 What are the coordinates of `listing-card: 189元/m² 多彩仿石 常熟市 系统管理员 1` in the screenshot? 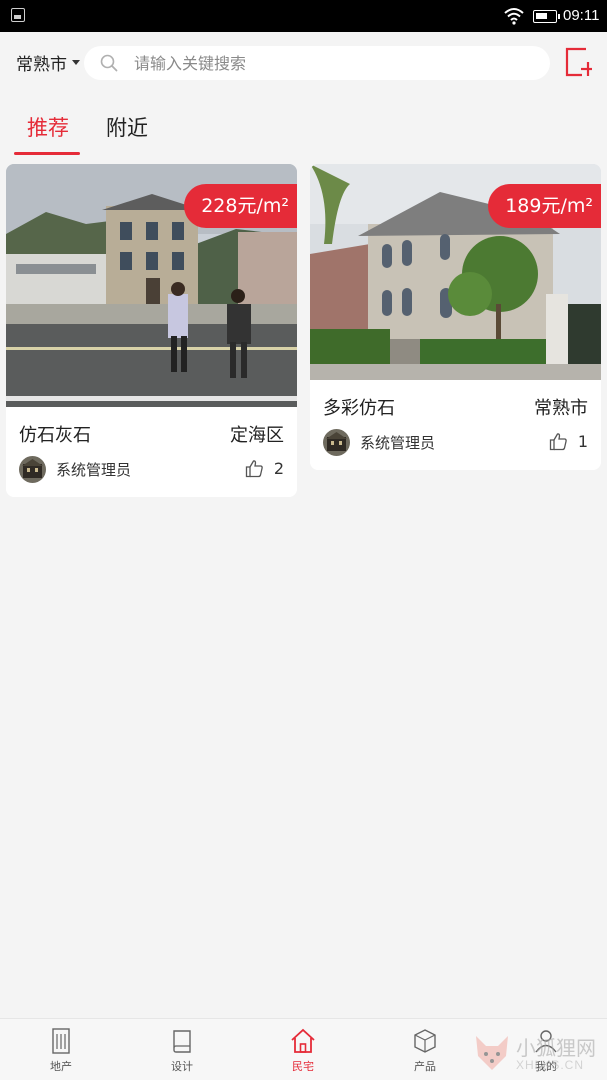 It's located at (455, 317).